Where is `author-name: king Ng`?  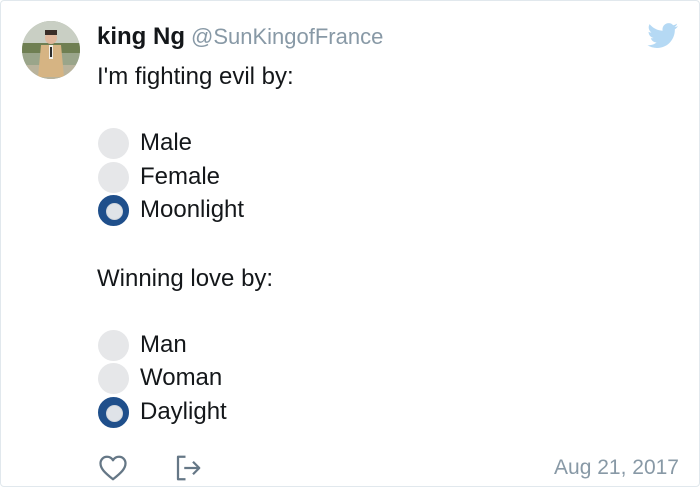
author-name: king Ng is located at coordinates (141, 36).